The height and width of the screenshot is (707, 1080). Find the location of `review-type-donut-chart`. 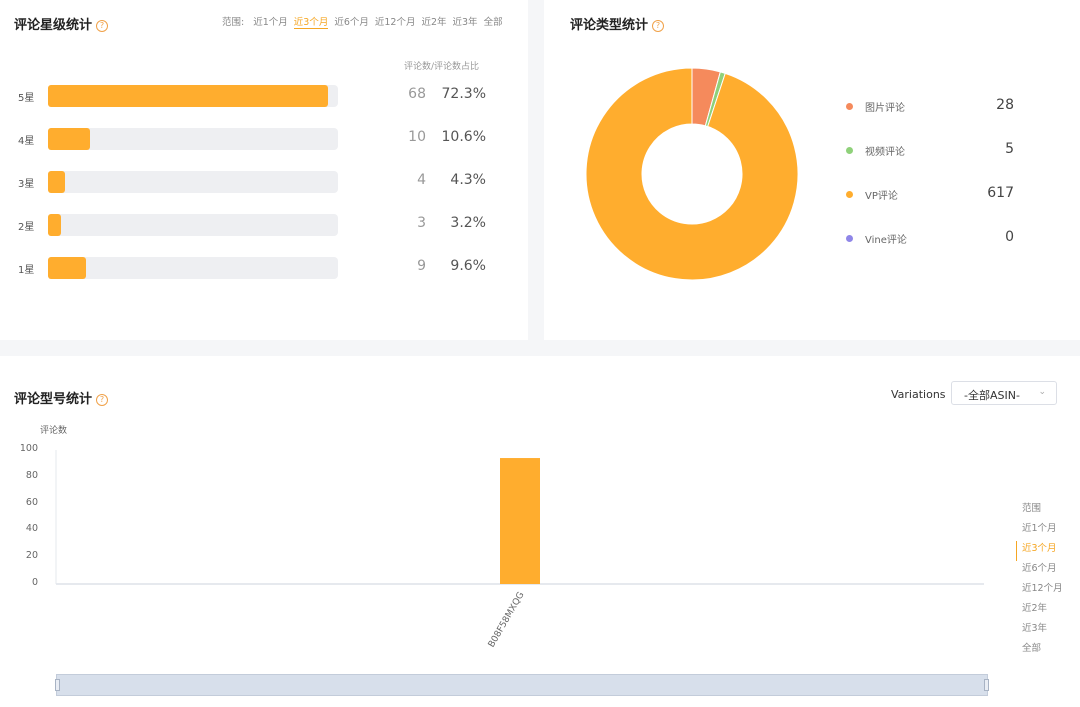

review-type-donut-chart is located at coordinates (692, 174).